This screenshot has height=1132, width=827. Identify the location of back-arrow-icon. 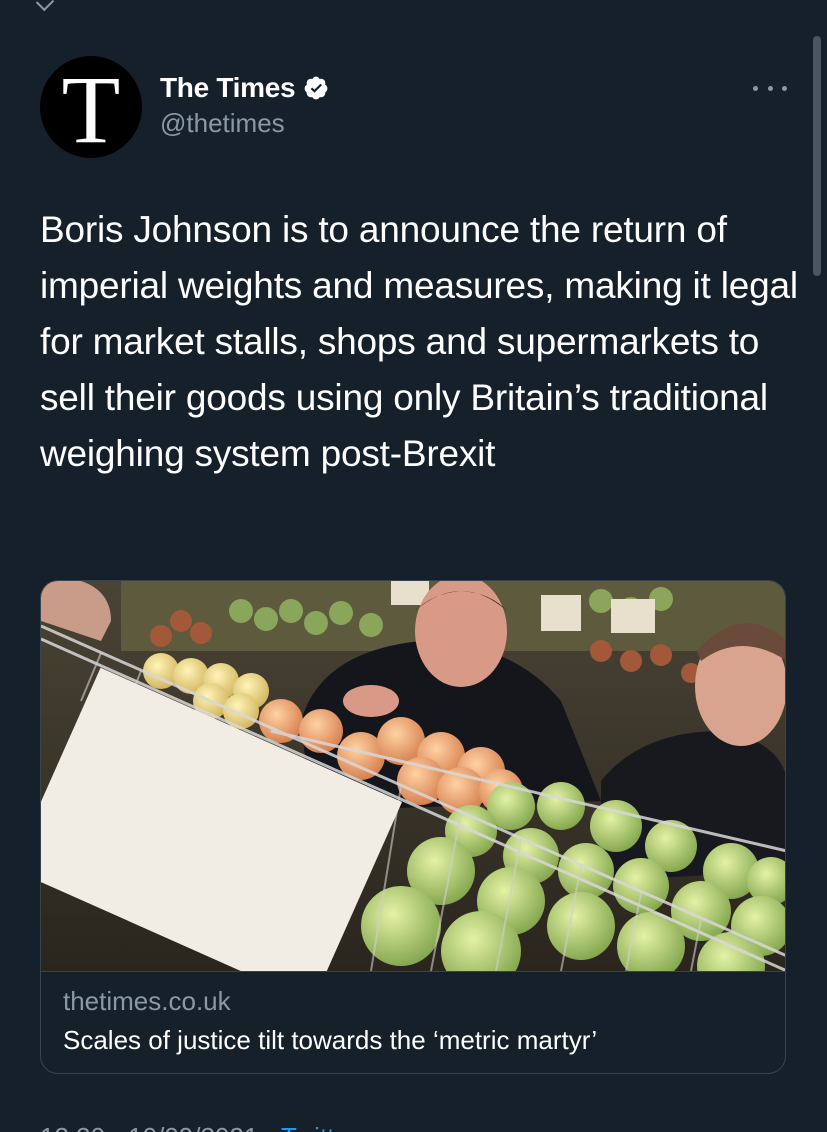
(45, 6).